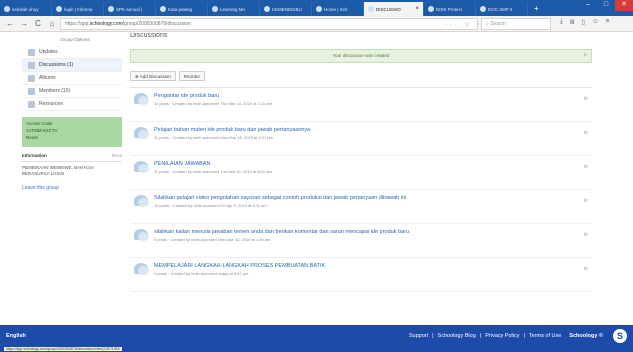  I want to click on information-header: Information More, so click(72, 157).